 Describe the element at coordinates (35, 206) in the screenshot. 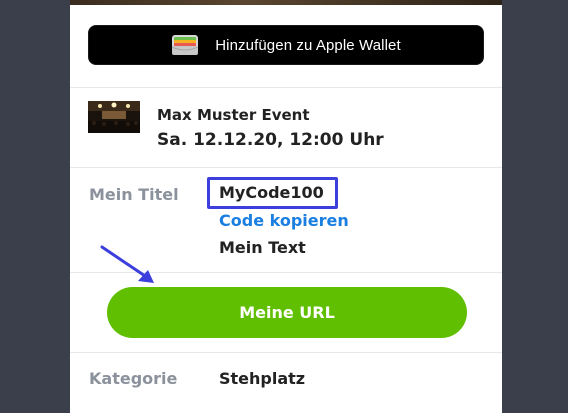

I see `left-backdrop` at that location.